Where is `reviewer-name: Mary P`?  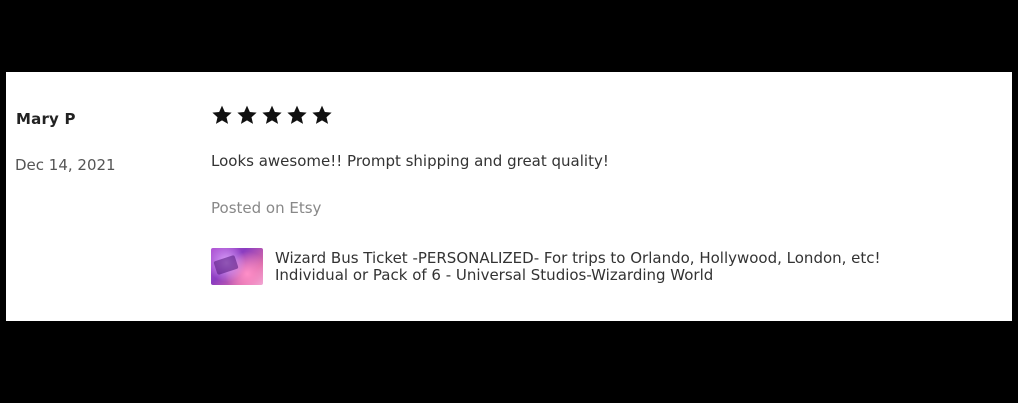 reviewer-name: Mary P is located at coordinates (46, 119).